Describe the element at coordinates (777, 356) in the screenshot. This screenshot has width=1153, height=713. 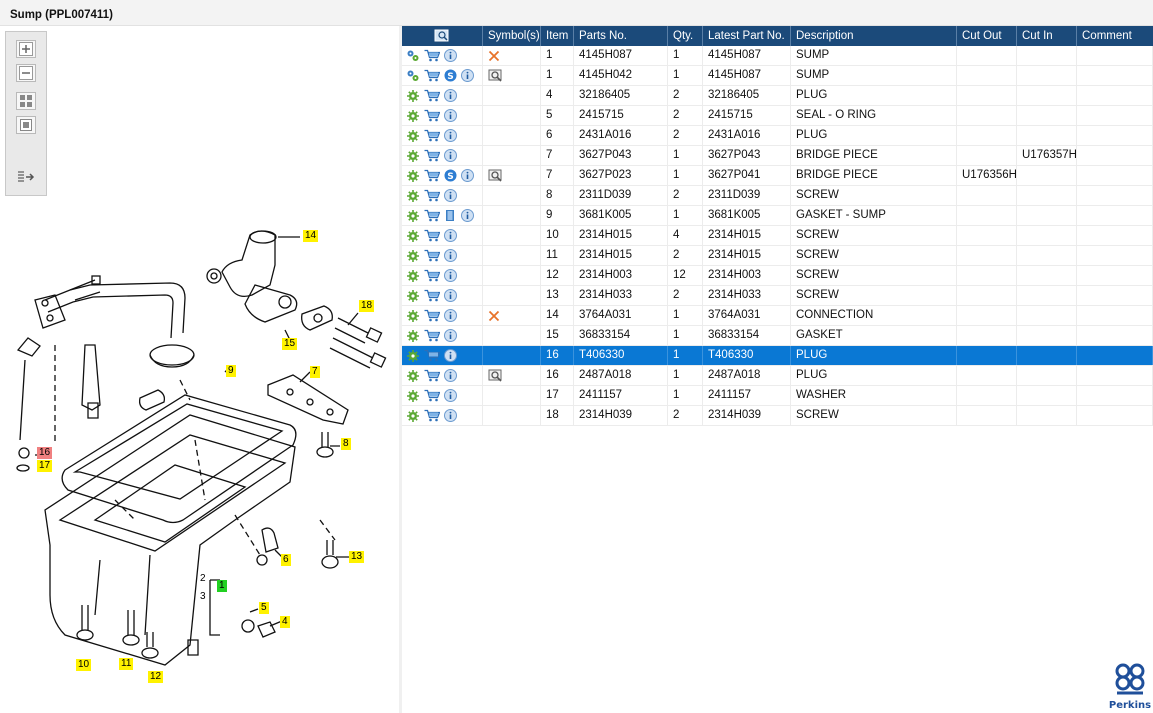
I see `table-row-selected: 16 T406330 1 T406330 PLUG` at that location.